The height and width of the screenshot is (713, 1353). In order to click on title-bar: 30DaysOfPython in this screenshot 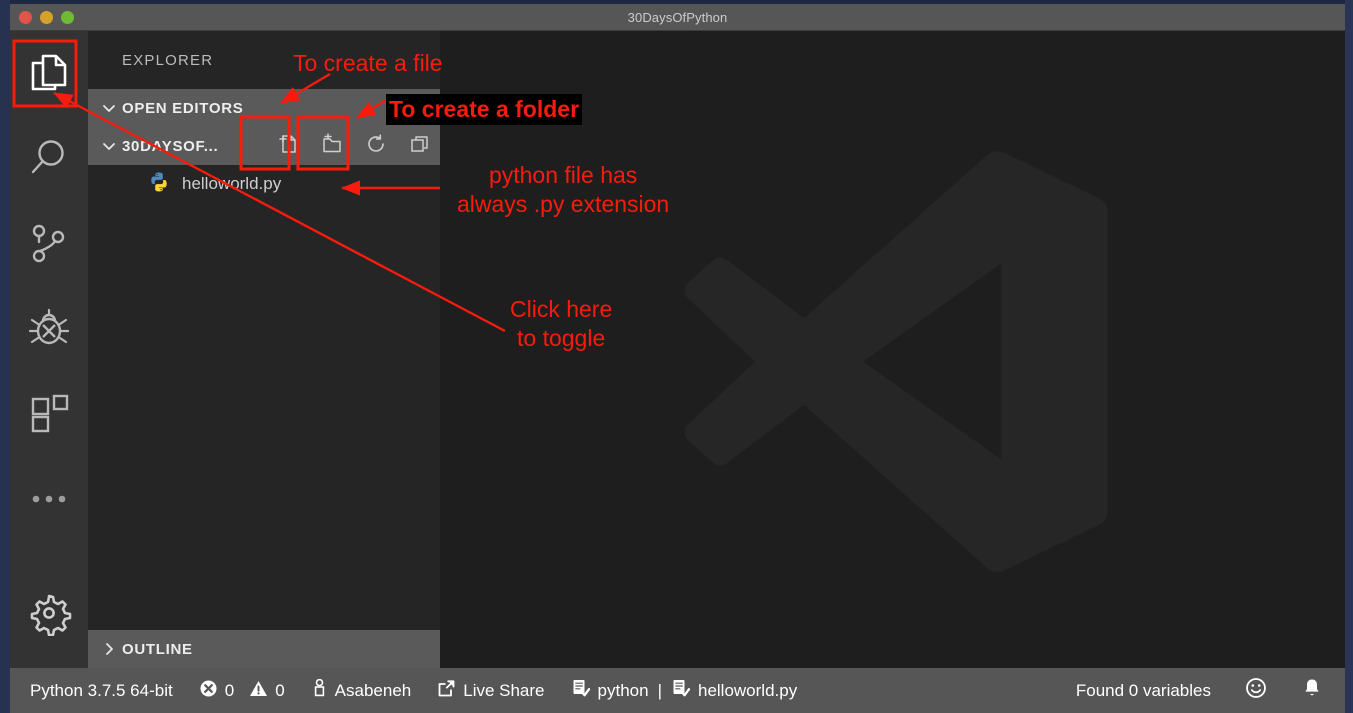, I will do `click(677, 17)`.